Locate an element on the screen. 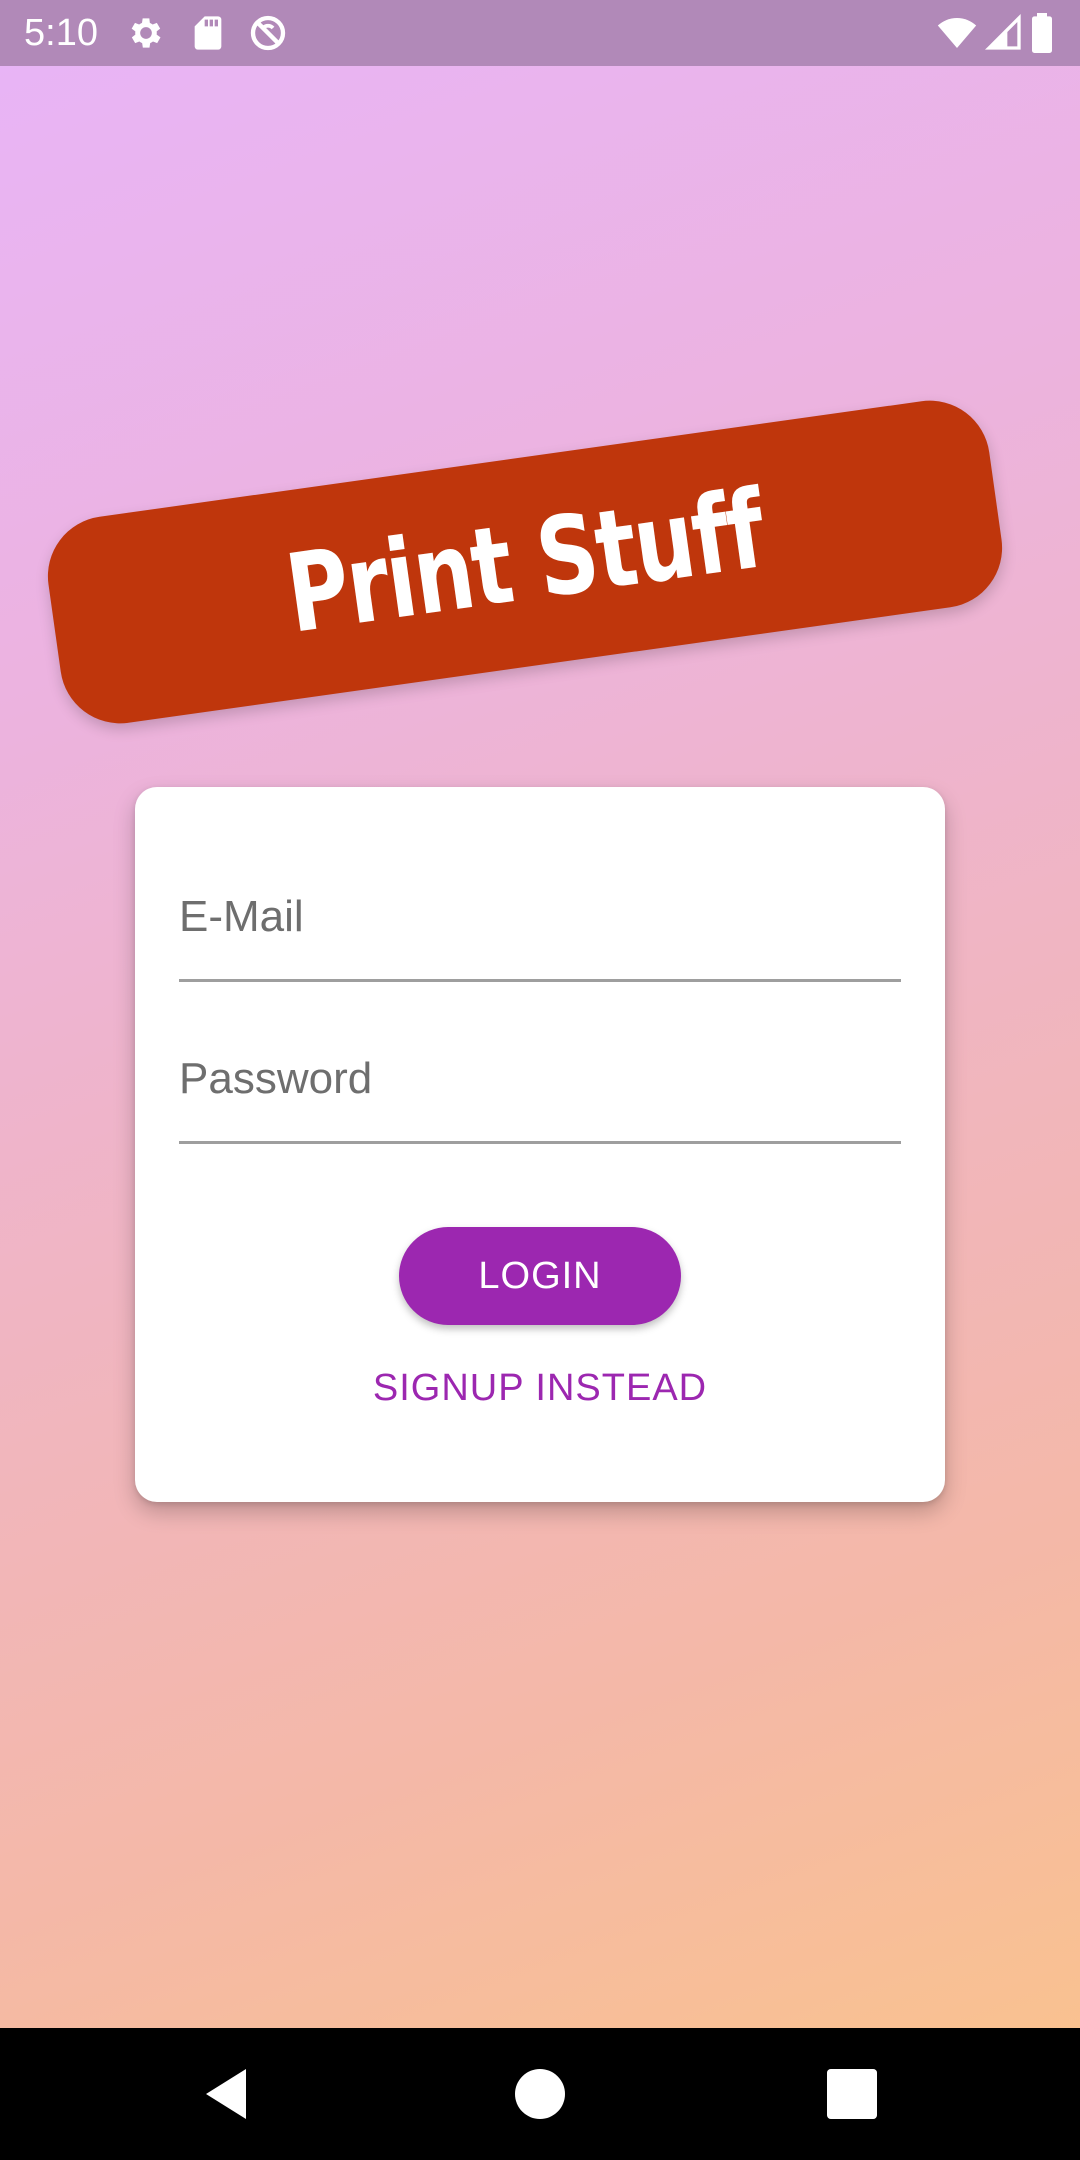 The image size is (1080, 2160). sync-disabled-icon is located at coordinates (268, 33).